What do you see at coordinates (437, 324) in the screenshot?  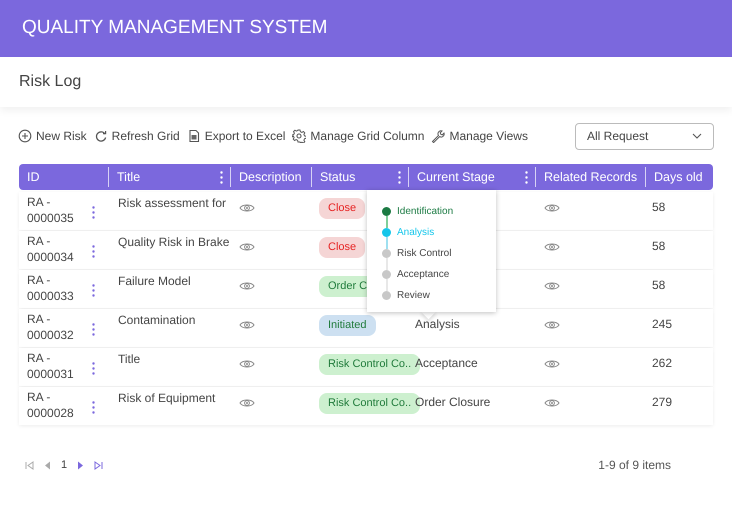 I see `table-cell: Analysis` at bounding box center [437, 324].